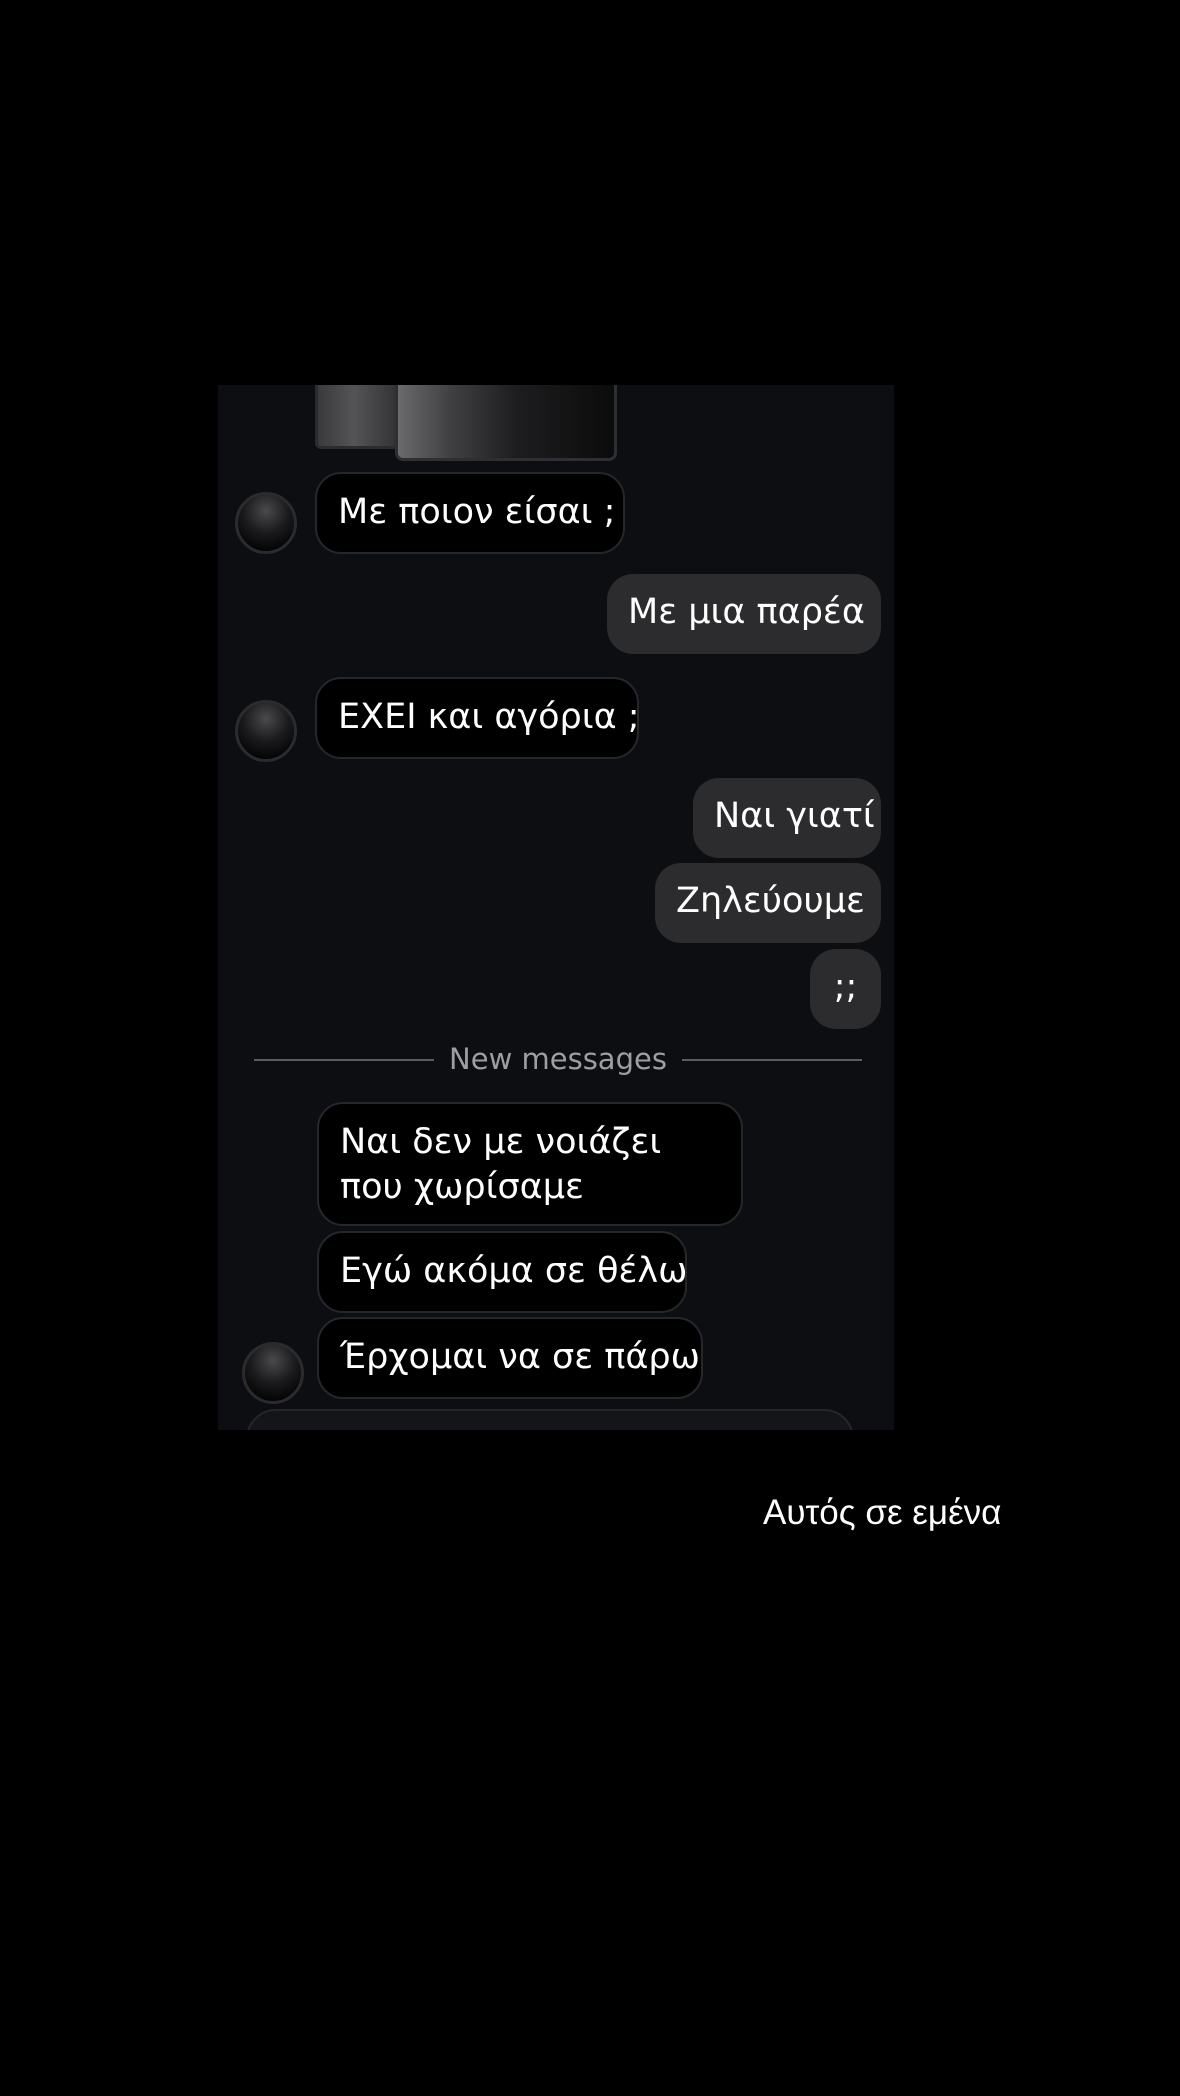 The image size is (1180, 2096). Describe the element at coordinates (506, 423) in the screenshot. I see `media-thumbnail-front` at that location.